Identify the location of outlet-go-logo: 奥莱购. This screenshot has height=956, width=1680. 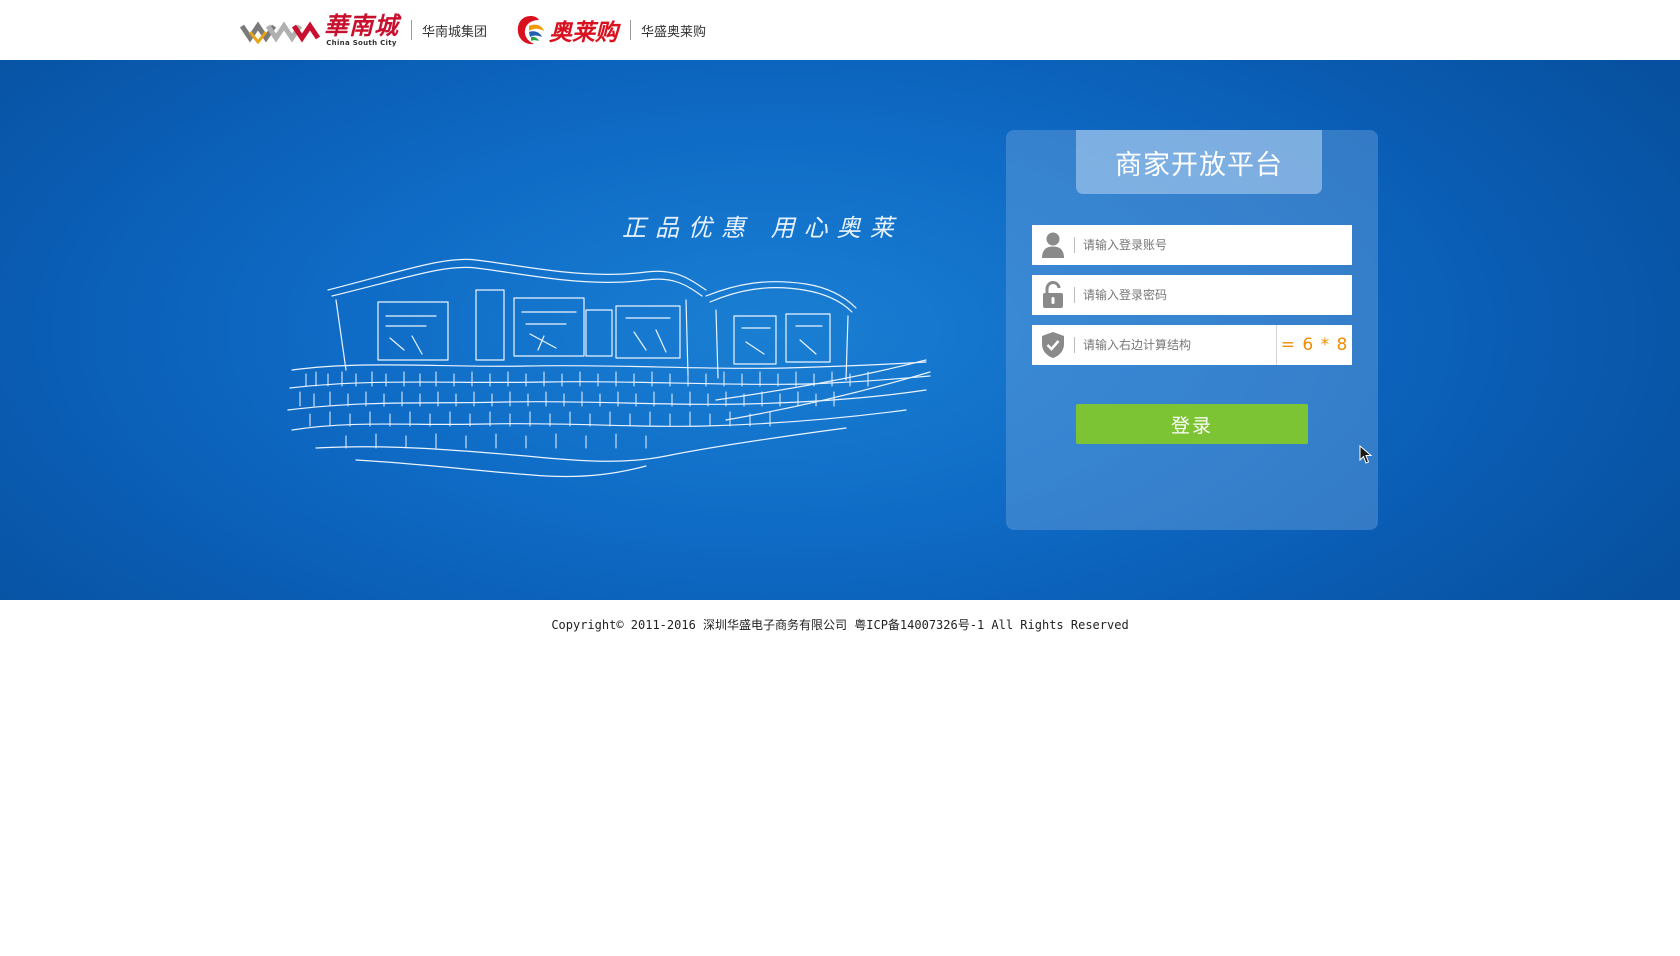
(566, 30).